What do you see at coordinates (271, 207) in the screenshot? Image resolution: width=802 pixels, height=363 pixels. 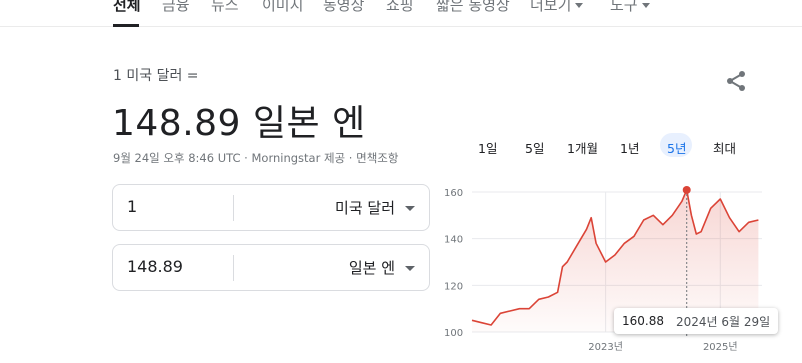 I see `from-currency-box: 1 미국 달러` at bounding box center [271, 207].